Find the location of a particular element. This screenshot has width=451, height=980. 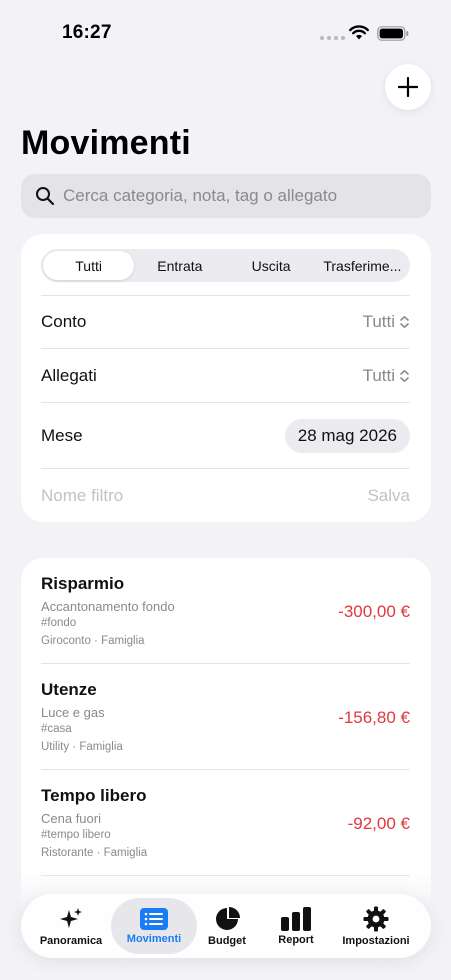

tab-overview: Panoramica is located at coordinates (71, 926).